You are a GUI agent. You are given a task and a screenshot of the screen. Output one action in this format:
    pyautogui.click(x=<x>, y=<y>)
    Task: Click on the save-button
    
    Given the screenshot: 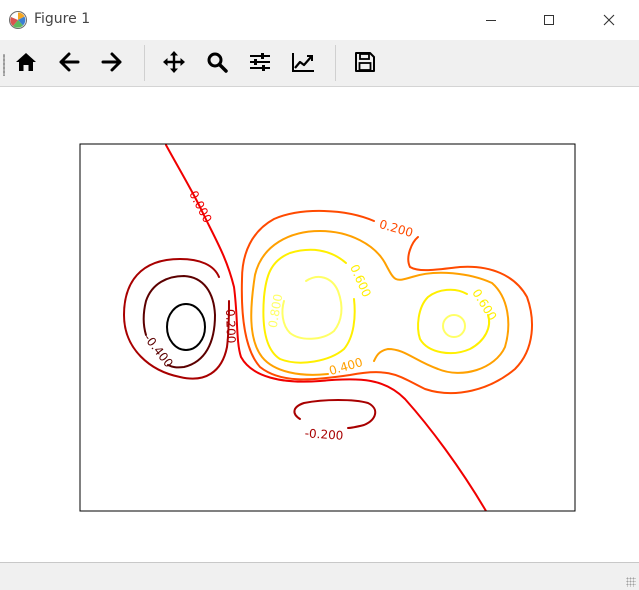 What is the action you would take?
    pyautogui.click(x=365, y=62)
    